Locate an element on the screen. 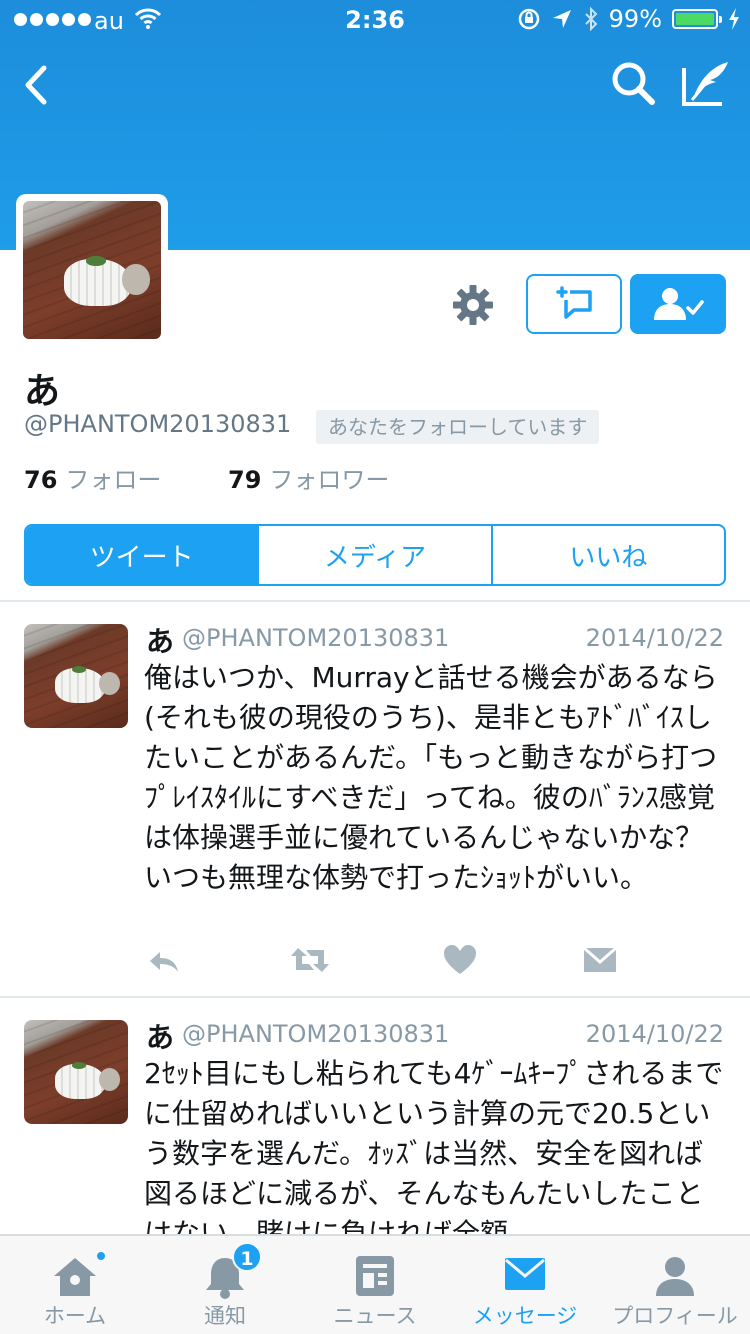  following-label: フォロー is located at coordinates (113, 480).